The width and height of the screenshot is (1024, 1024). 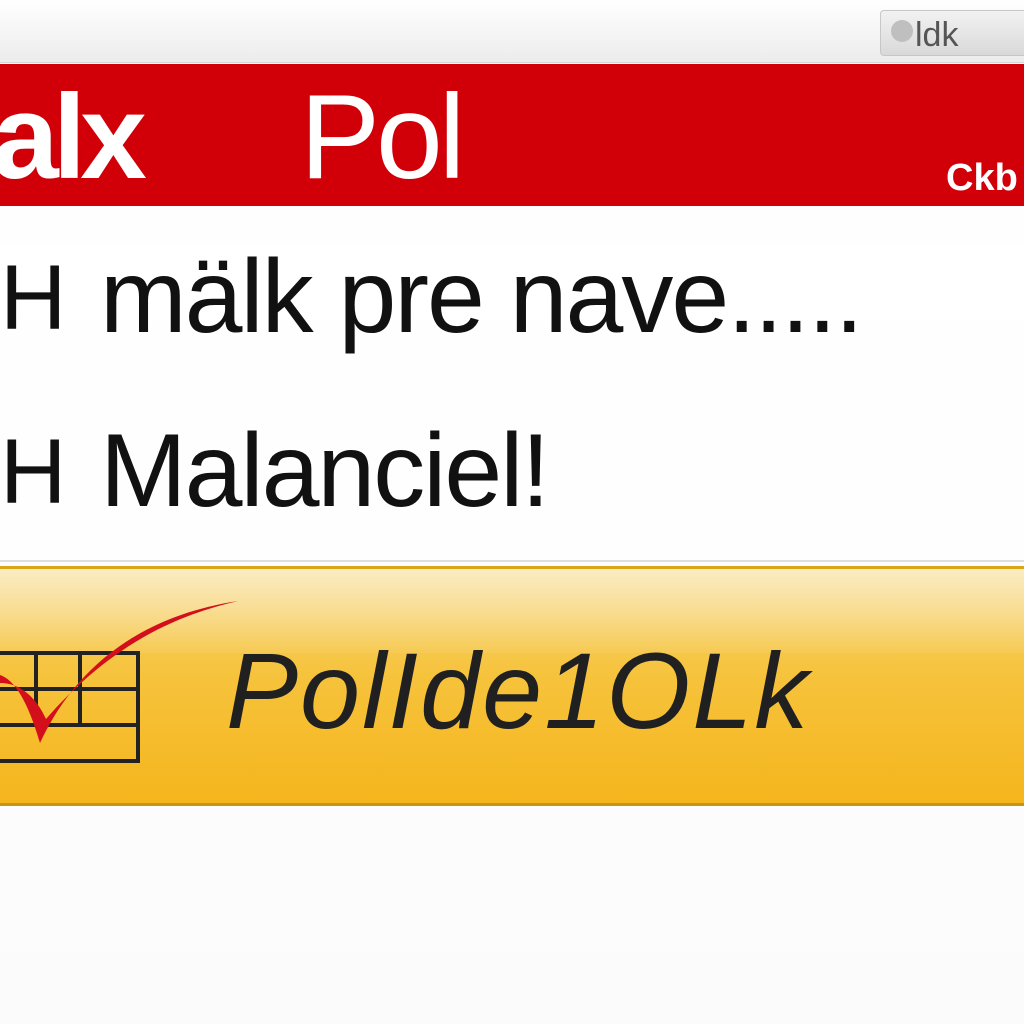 What do you see at coordinates (512, 31) in the screenshot?
I see `top-toolbar: ldk` at bounding box center [512, 31].